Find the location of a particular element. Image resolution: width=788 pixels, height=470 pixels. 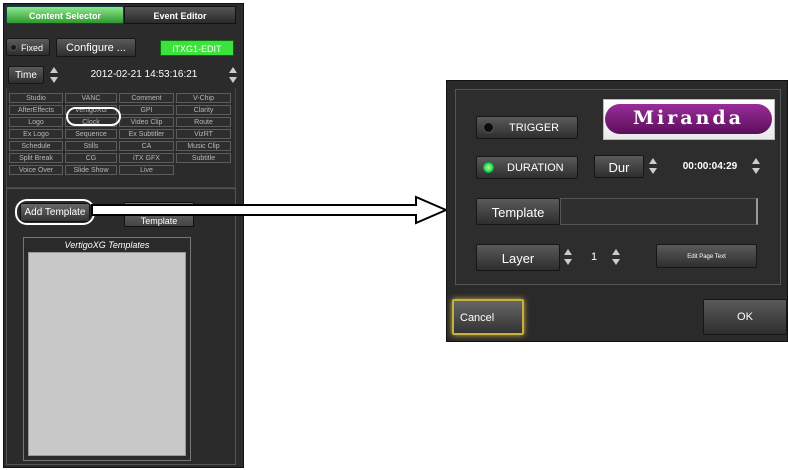

event-type-button: Video Clip is located at coordinates (146, 122).